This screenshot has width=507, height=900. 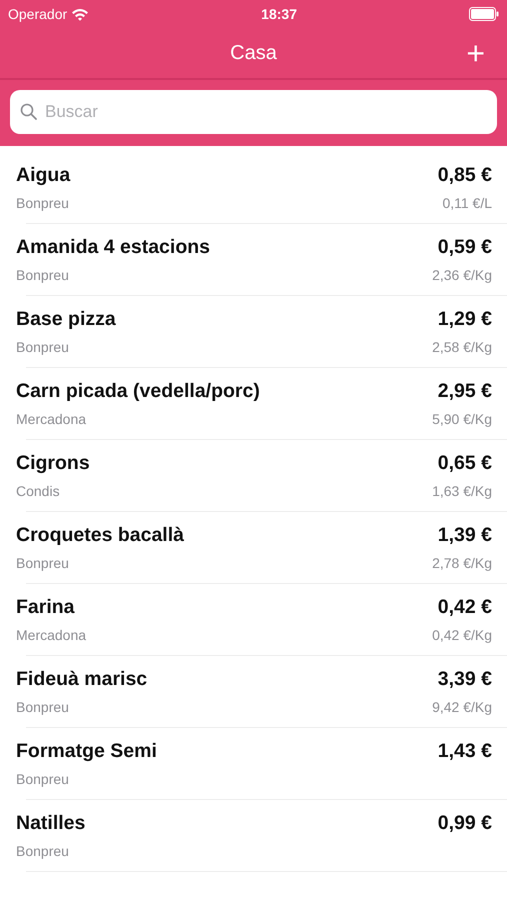 I want to click on list-row: Amanida 4 estacions Bonpreu 0,59 € 2,36 €/Kg, so click(x=253, y=260).